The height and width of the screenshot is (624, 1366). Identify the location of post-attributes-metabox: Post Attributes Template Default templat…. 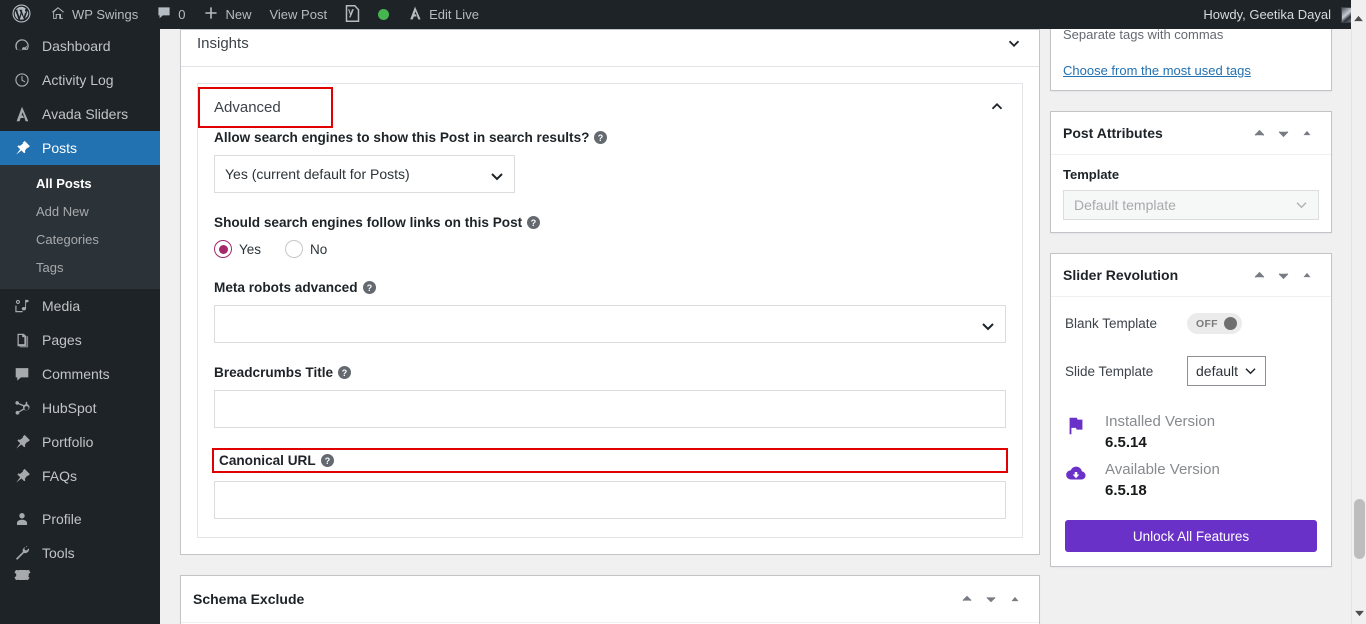
(1191, 172).